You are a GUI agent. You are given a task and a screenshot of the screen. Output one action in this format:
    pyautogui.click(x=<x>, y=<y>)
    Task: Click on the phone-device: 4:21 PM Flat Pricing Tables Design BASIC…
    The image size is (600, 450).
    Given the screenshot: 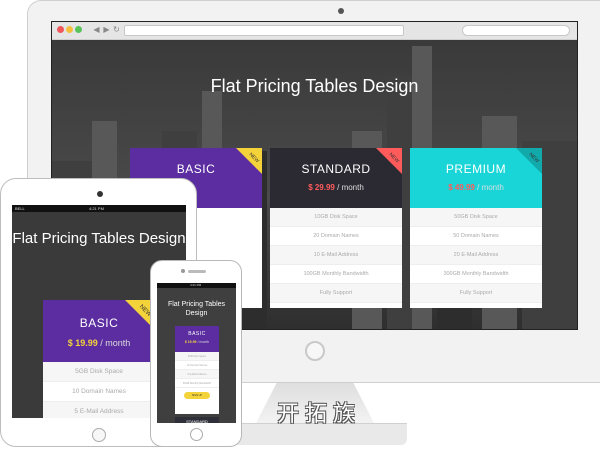 What is the action you would take?
    pyautogui.click(x=196, y=353)
    